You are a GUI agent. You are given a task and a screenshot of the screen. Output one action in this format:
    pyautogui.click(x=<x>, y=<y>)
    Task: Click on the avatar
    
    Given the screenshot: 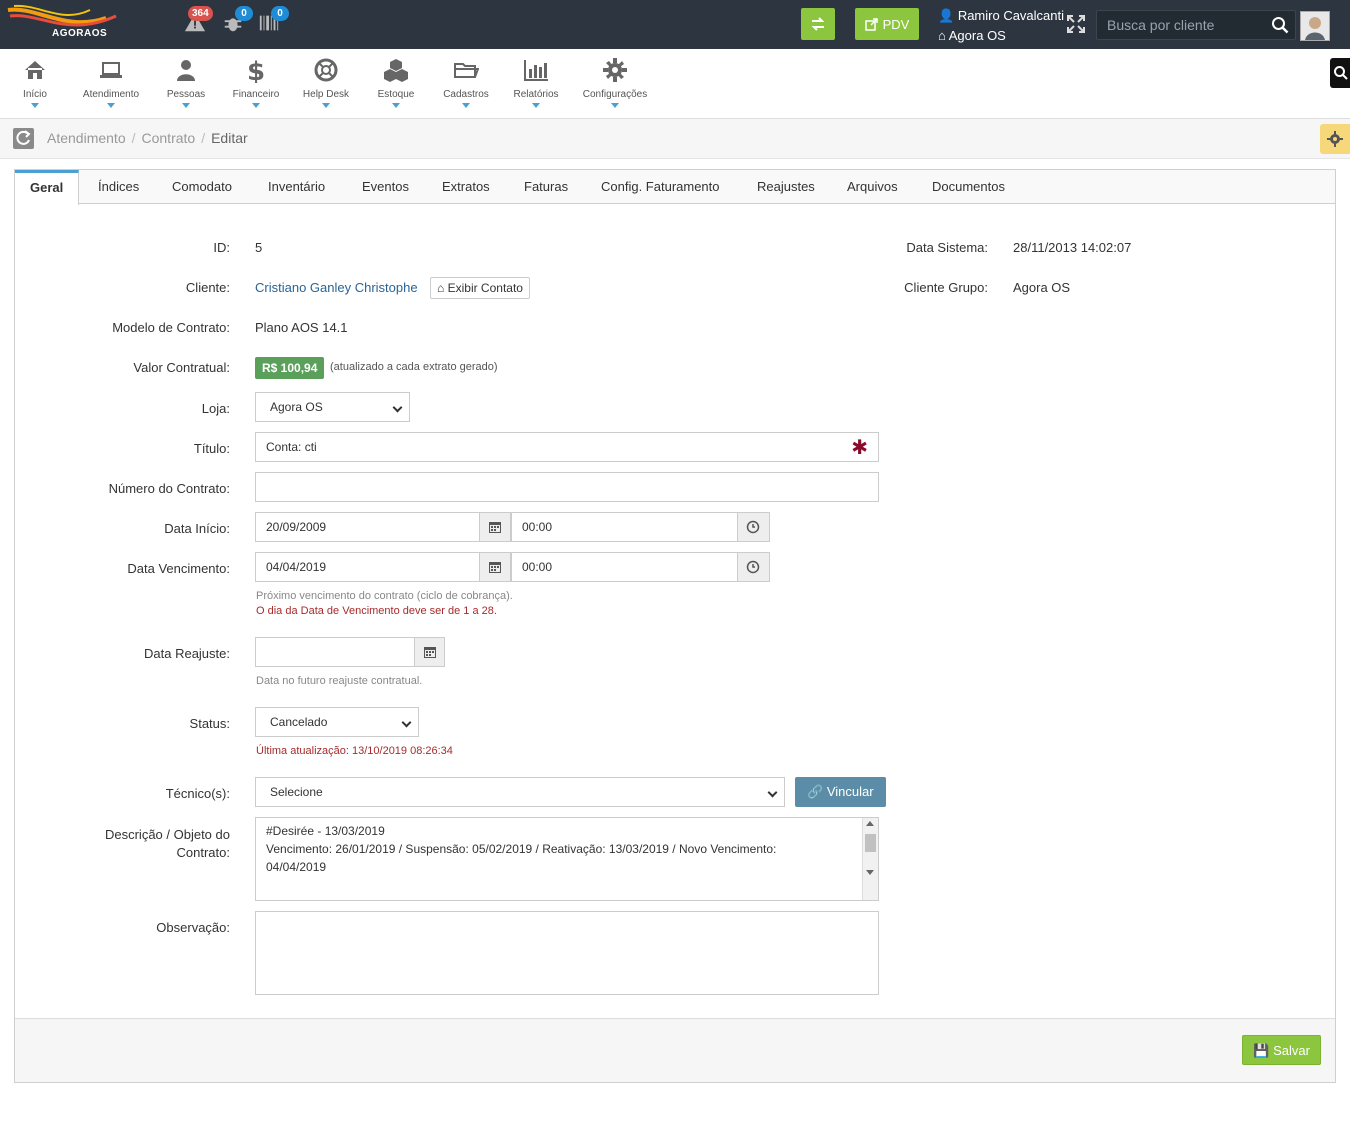 What is the action you would take?
    pyautogui.click(x=1315, y=26)
    